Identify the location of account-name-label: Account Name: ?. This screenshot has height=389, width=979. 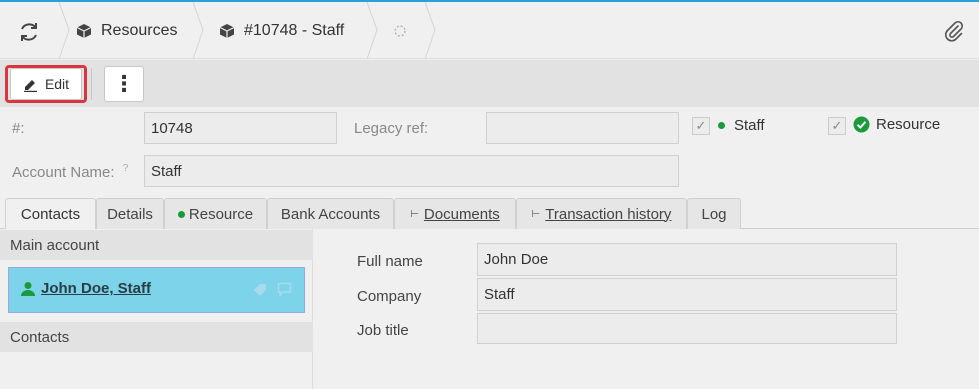
(70, 172).